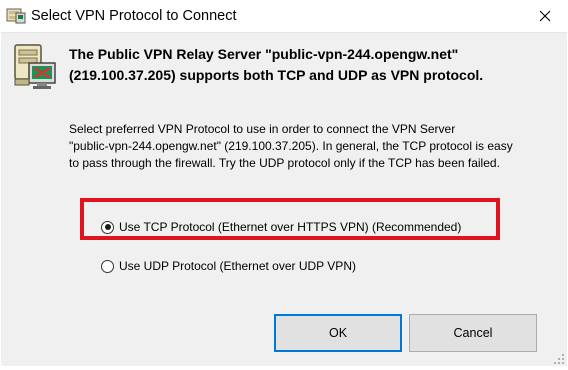 The image size is (568, 370). I want to click on vpn-server-computer-icon, so click(34, 67).